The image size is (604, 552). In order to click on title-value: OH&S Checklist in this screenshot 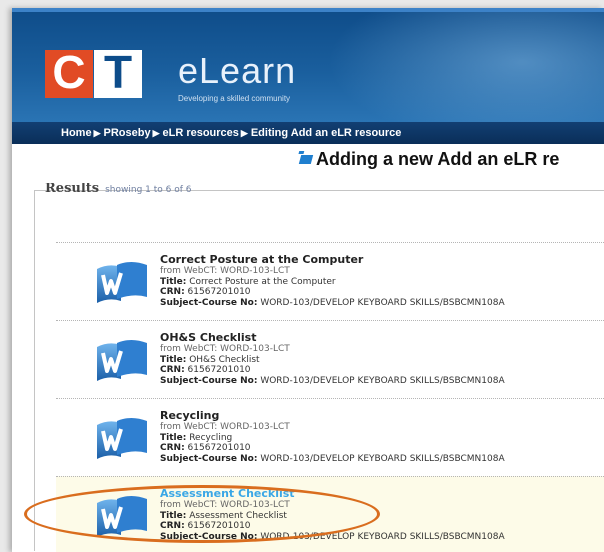, I will do `click(224, 359)`.